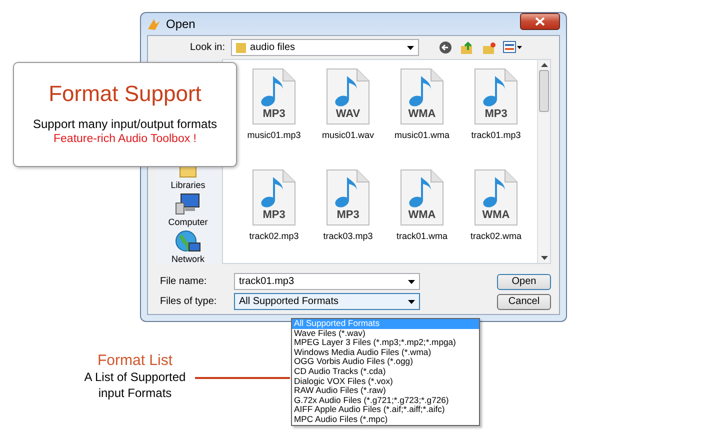 This screenshot has width=706, height=444. I want to click on annotation-title: Format List, so click(134, 360).